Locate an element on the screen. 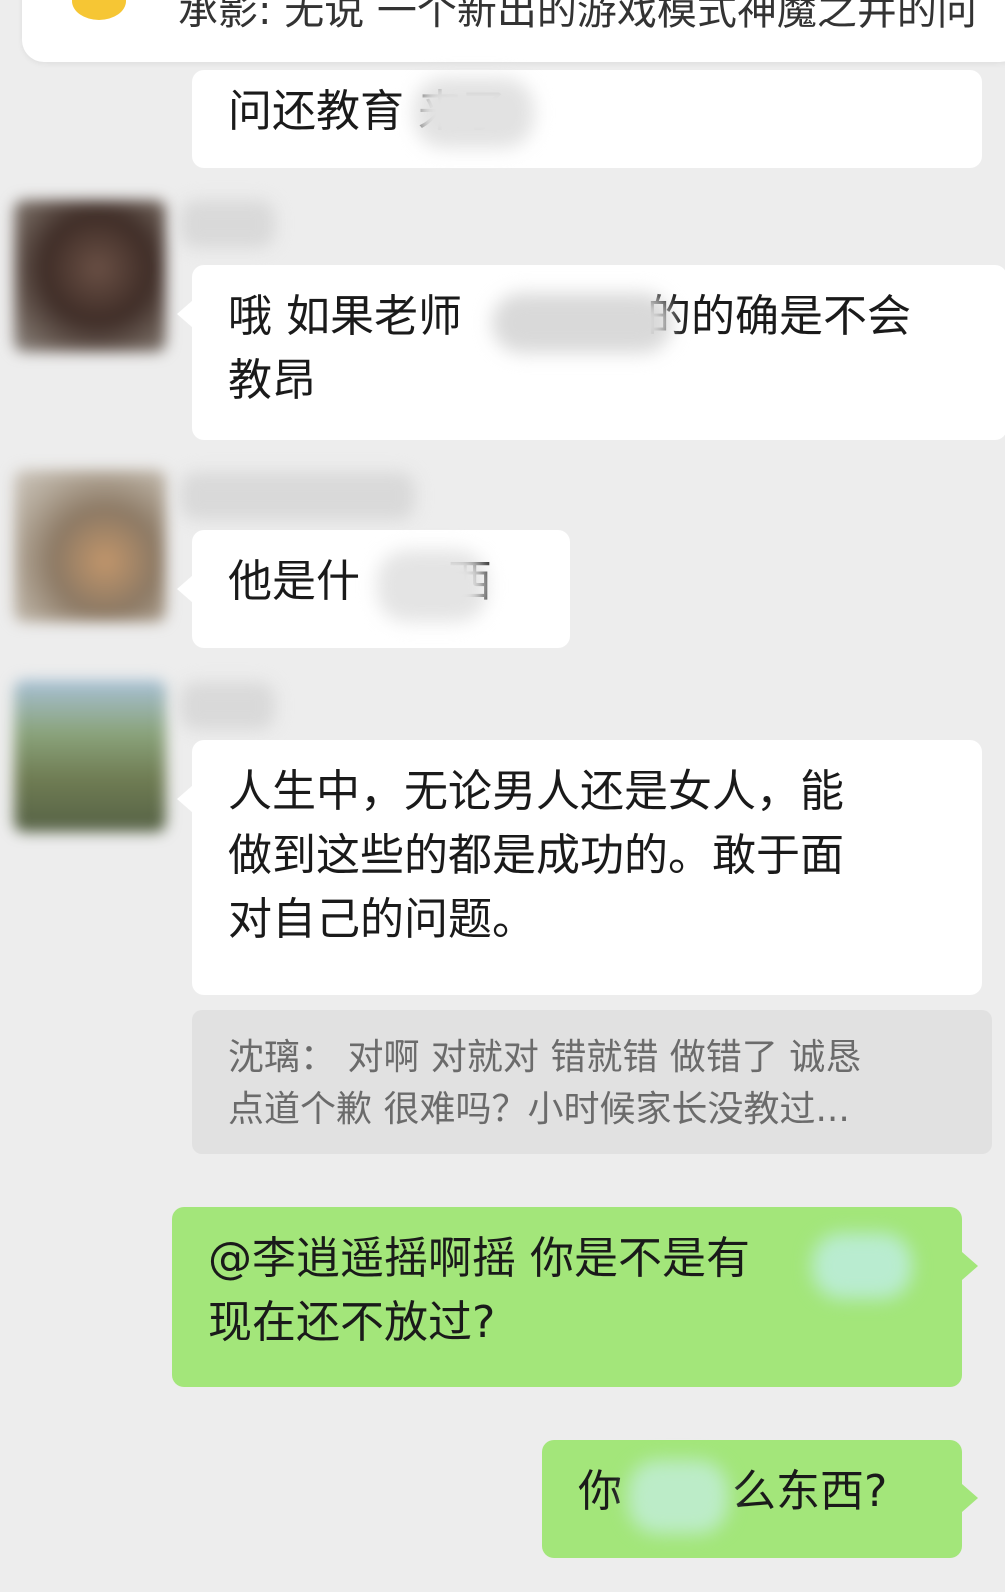  message-text-line: 对自己的问题。 is located at coordinates (382, 919).